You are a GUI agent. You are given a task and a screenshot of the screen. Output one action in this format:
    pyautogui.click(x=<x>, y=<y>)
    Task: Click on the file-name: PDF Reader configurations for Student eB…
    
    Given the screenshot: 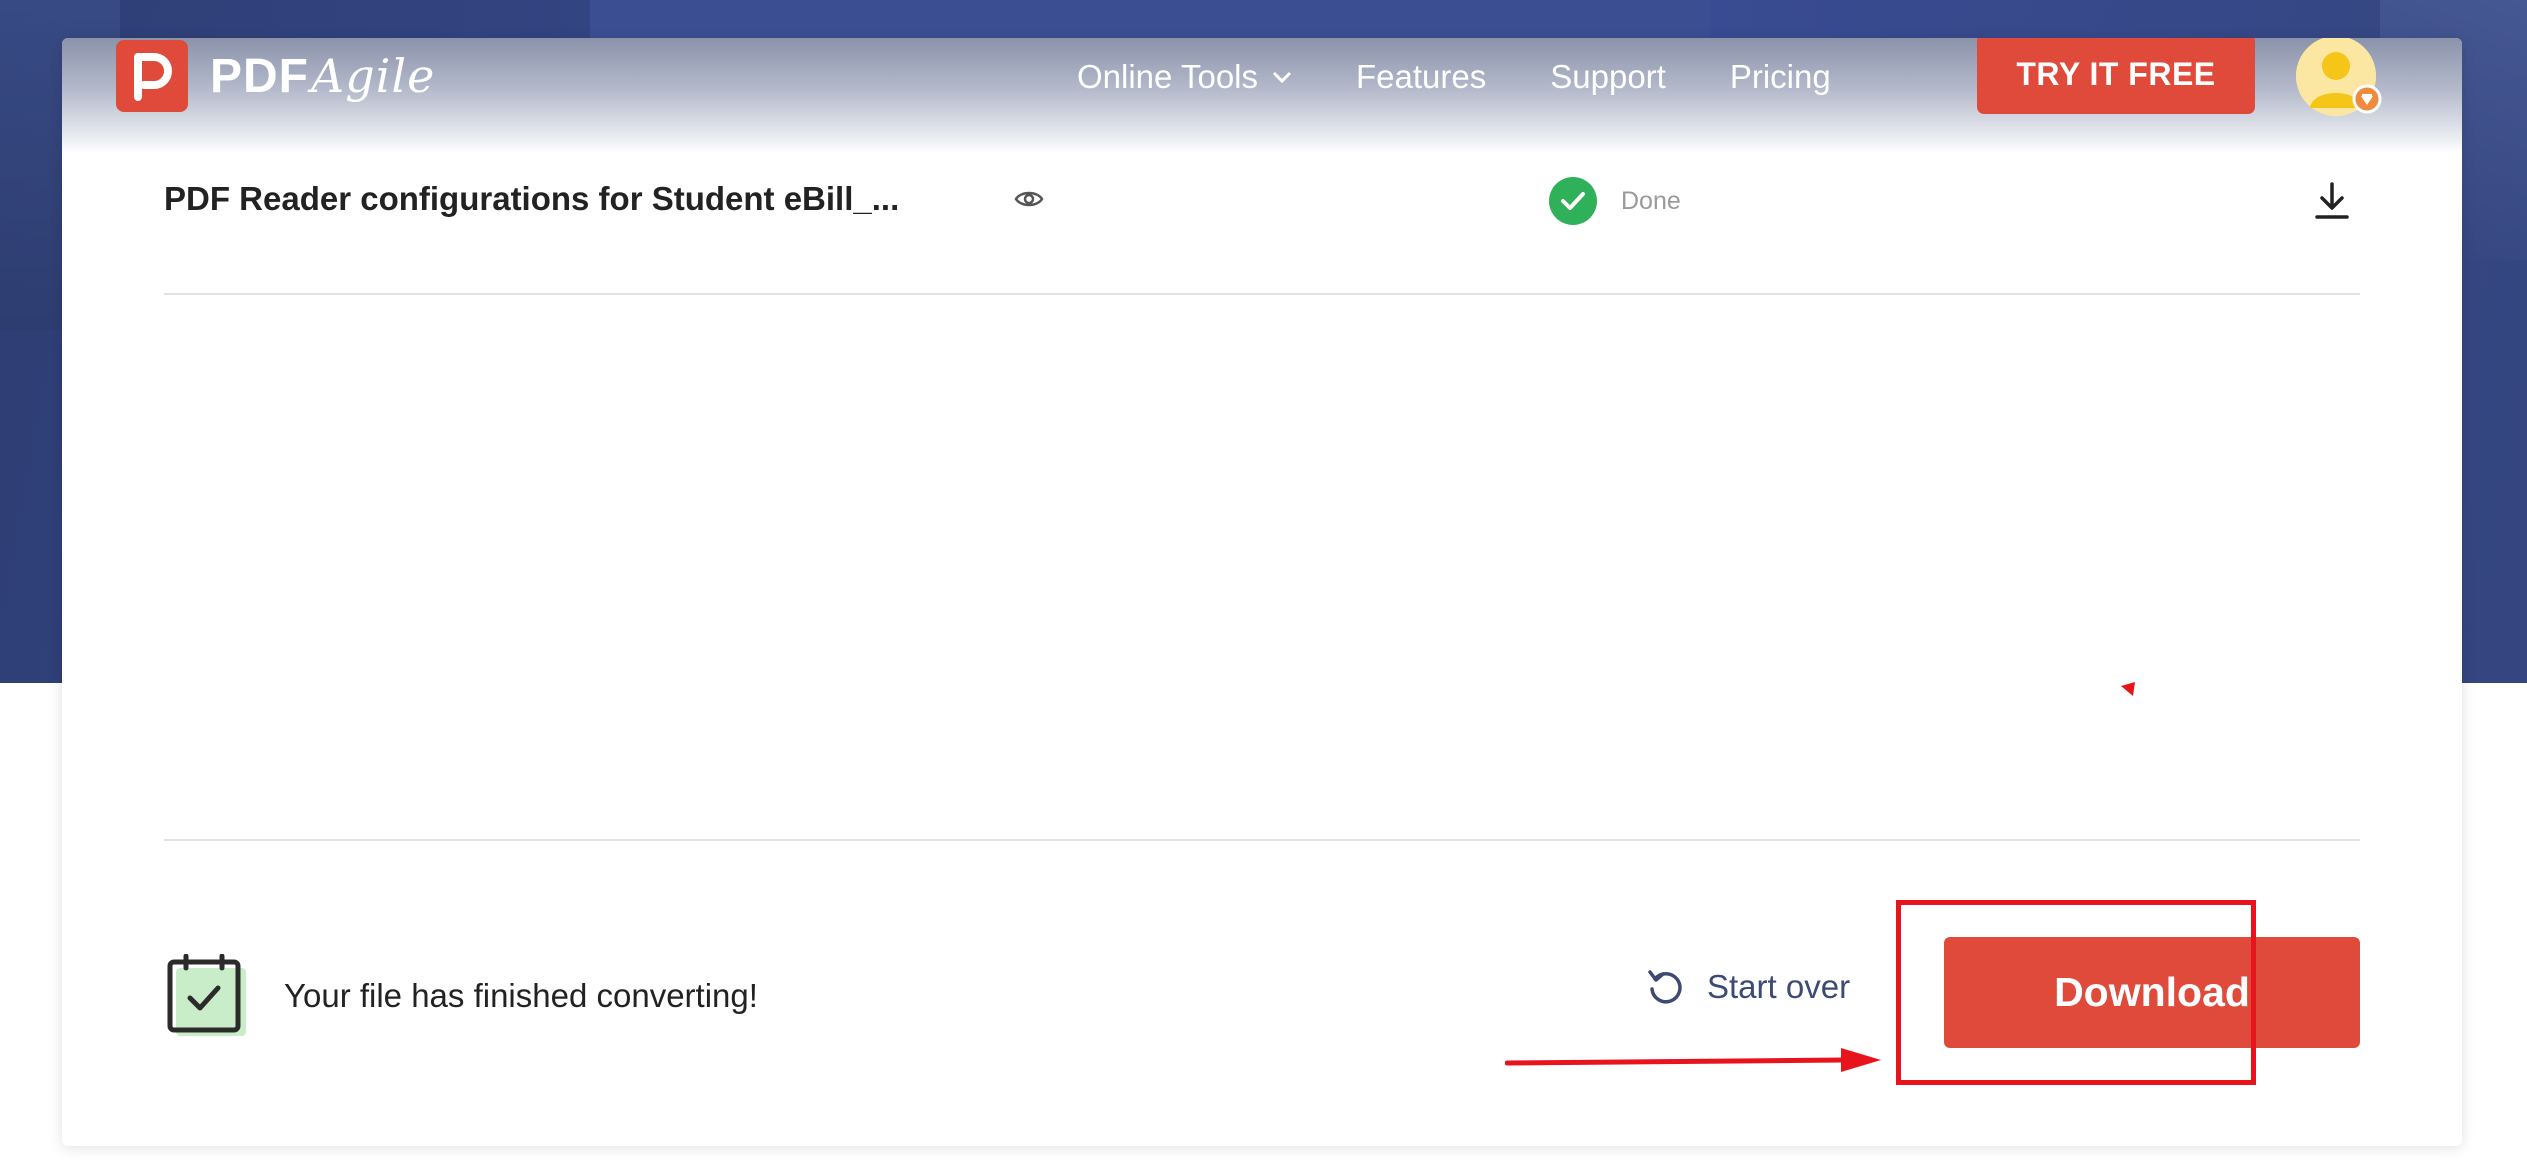 What is the action you would take?
    pyautogui.click(x=532, y=198)
    